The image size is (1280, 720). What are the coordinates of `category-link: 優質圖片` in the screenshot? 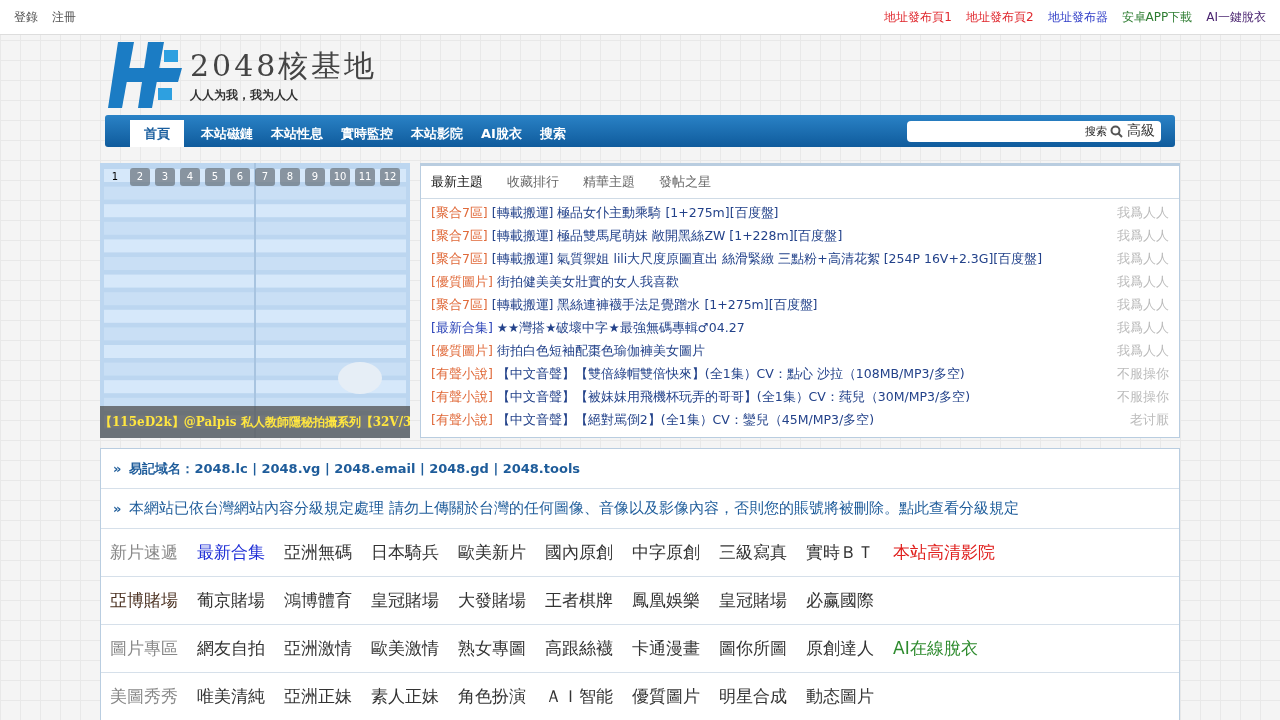 It's located at (666, 696).